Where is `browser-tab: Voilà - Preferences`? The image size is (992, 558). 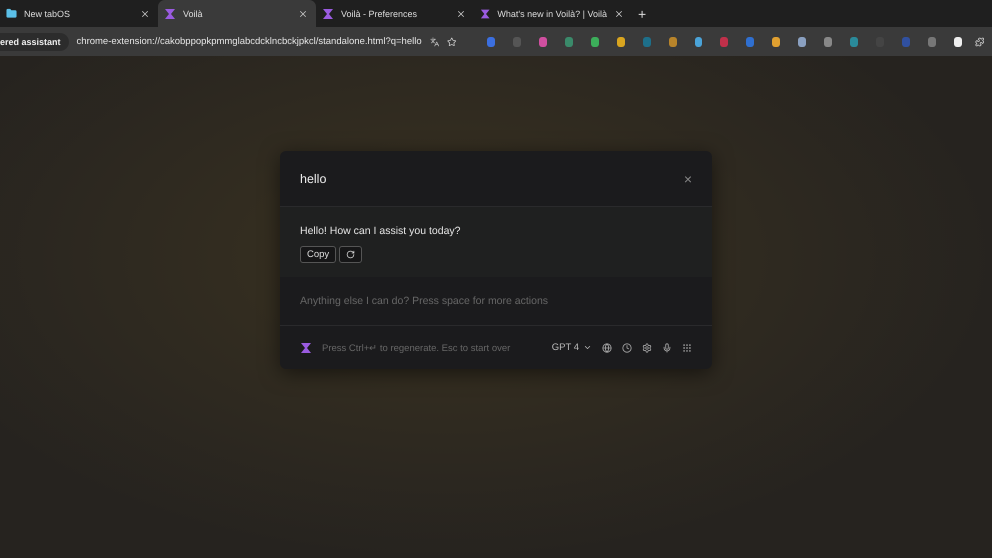 browser-tab: Voilà - Preferences is located at coordinates (395, 13).